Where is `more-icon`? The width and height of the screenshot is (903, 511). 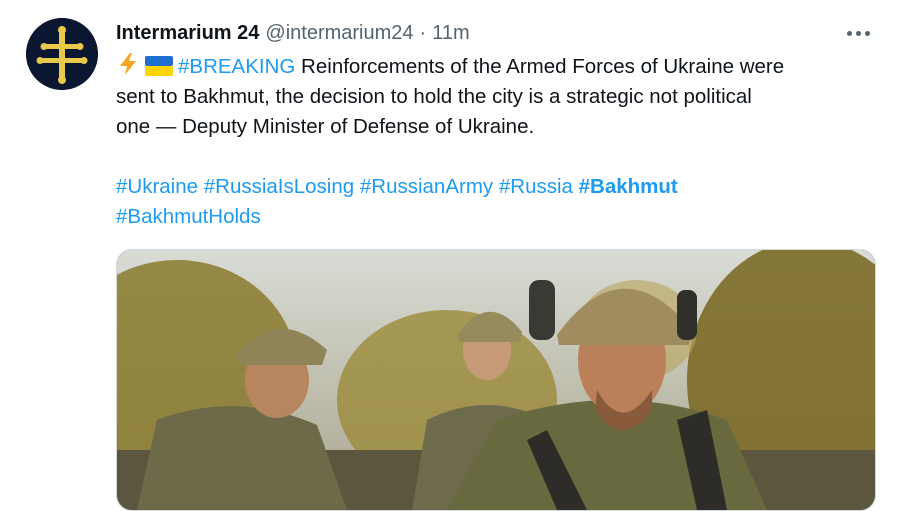 more-icon is located at coordinates (849, 33).